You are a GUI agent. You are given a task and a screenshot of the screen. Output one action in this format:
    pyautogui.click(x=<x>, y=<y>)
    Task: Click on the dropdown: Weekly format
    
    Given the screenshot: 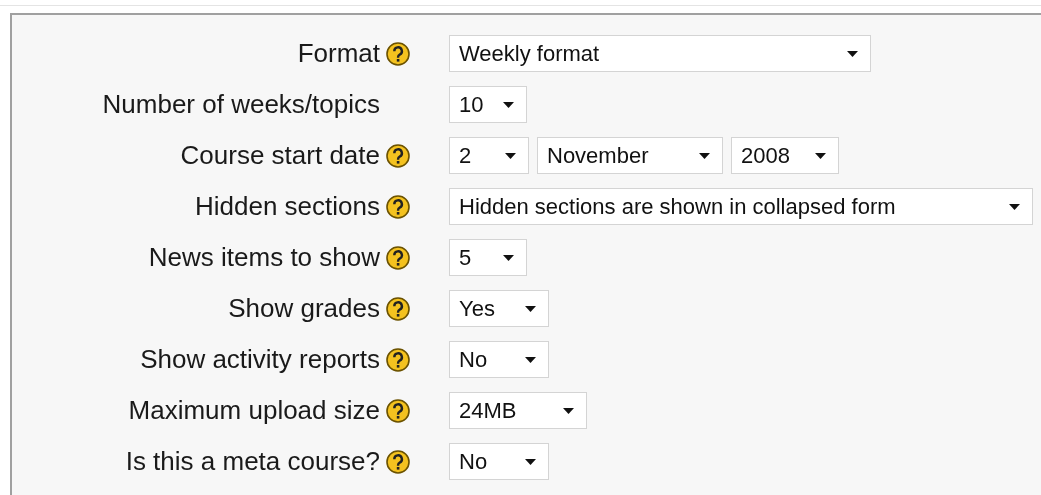 What is the action you would take?
    pyautogui.click(x=660, y=53)
    